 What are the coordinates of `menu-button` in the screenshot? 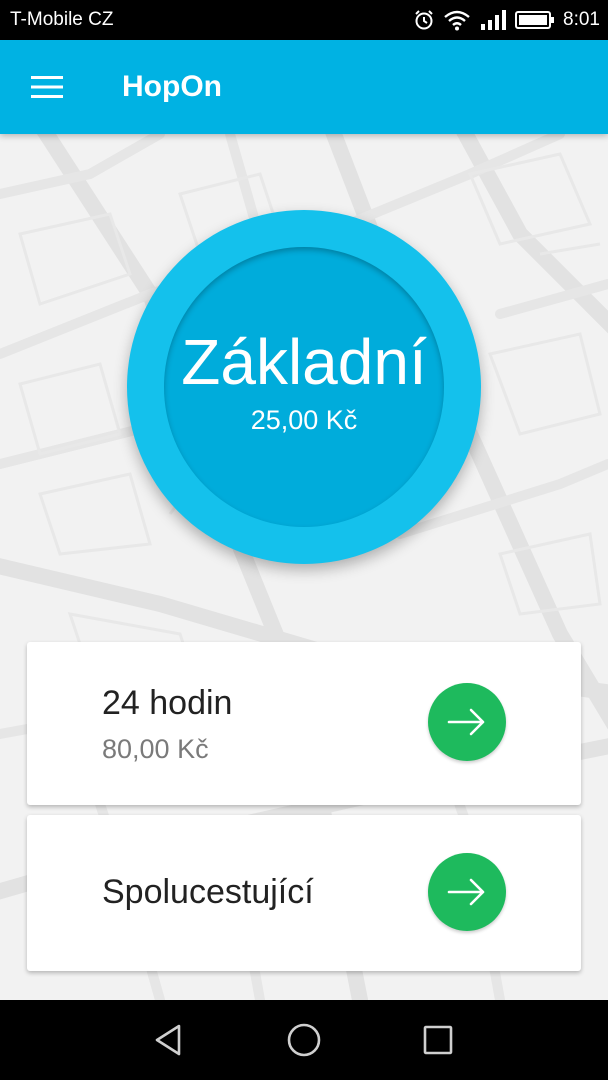 It's located at (47, 87).